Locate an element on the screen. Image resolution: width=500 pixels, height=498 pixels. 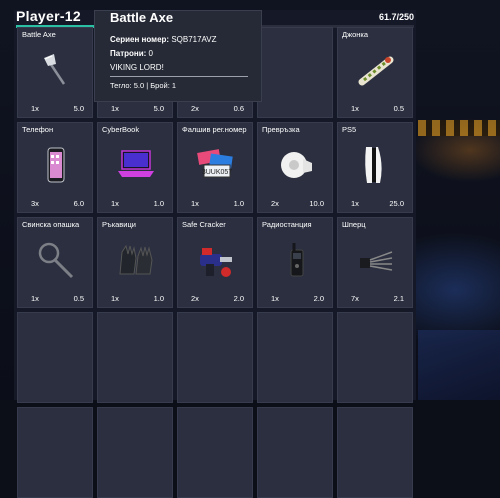
inventory-slot: Превръзка 2x 10.0 is located at coordinates (295, 167).